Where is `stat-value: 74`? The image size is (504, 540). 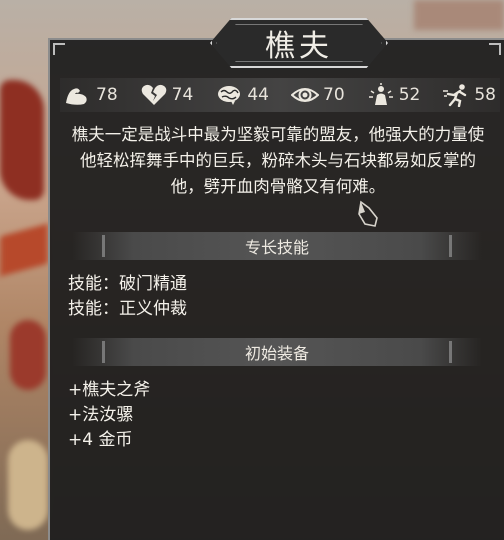 stat-value: 74 is located at coordinates (182, 95).